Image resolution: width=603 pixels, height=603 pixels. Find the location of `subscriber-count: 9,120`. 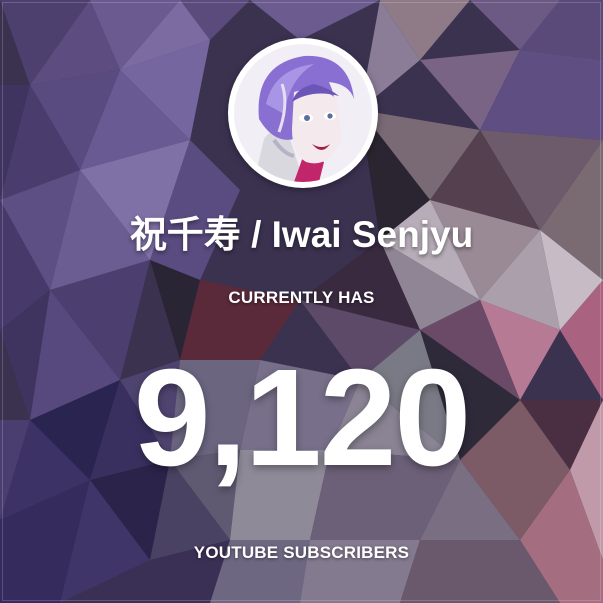

subscriber-count: 9,120 is located at coordinates (302, 418).